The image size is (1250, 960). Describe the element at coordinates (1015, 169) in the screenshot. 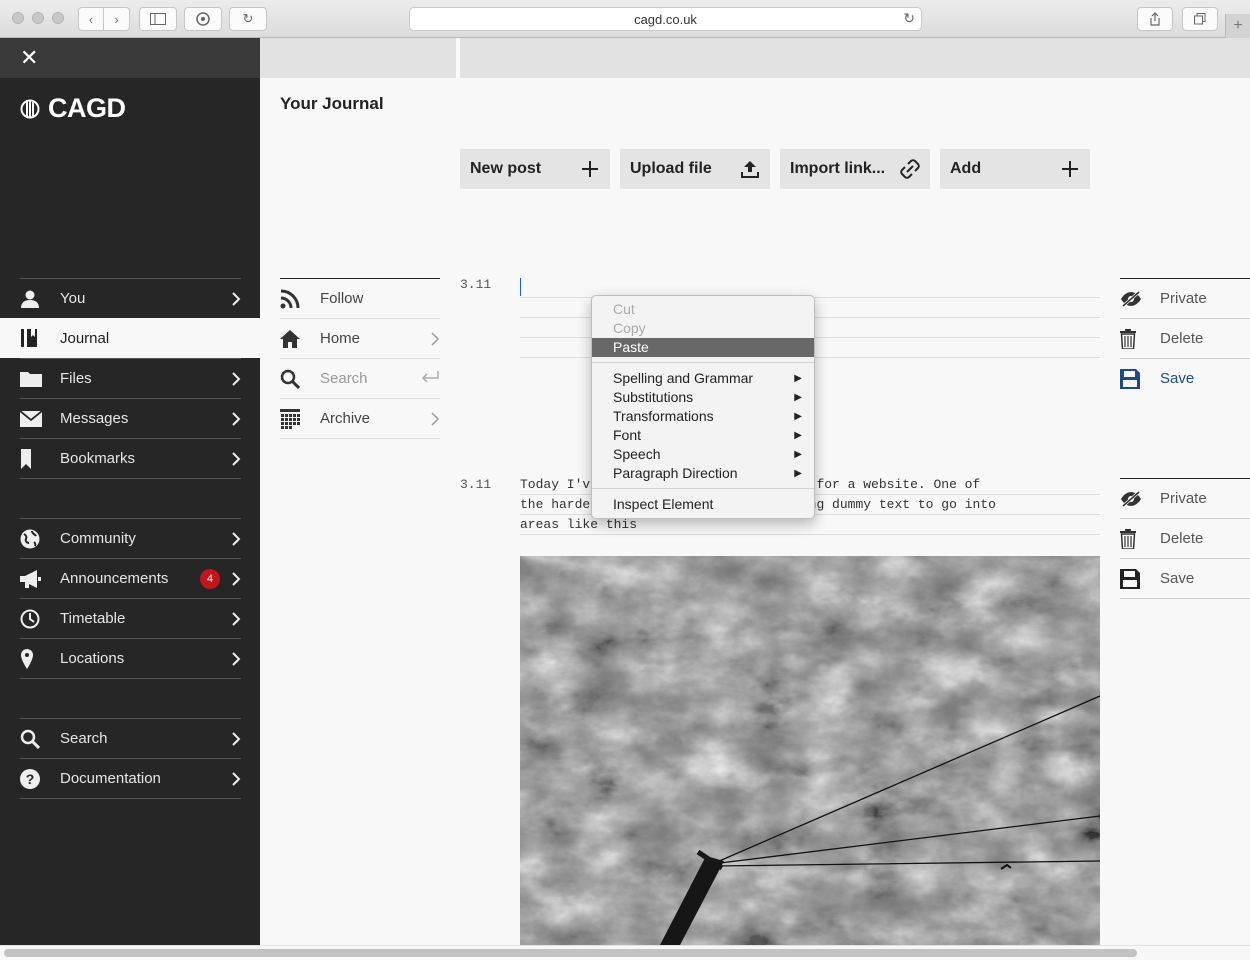

I see `add-button: Add` at that location.